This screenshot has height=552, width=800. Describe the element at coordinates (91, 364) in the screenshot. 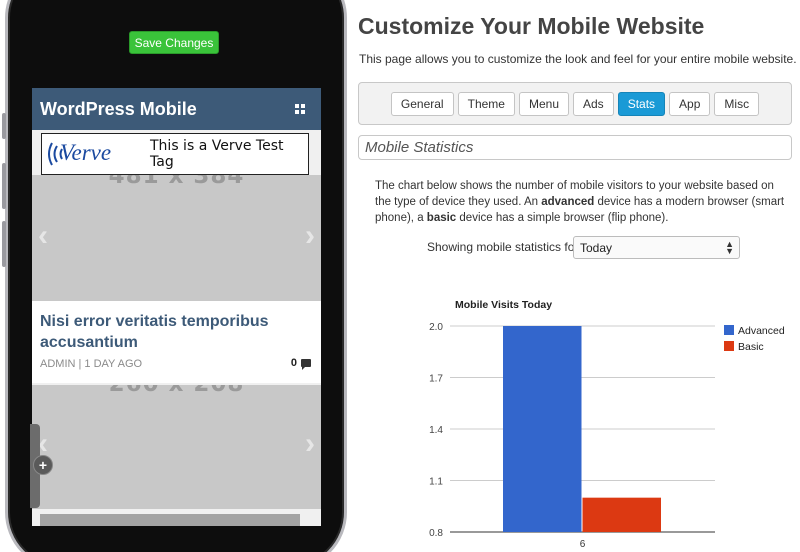

I see `post-meta: ADMIN | 1 DAY AGO` at that location.